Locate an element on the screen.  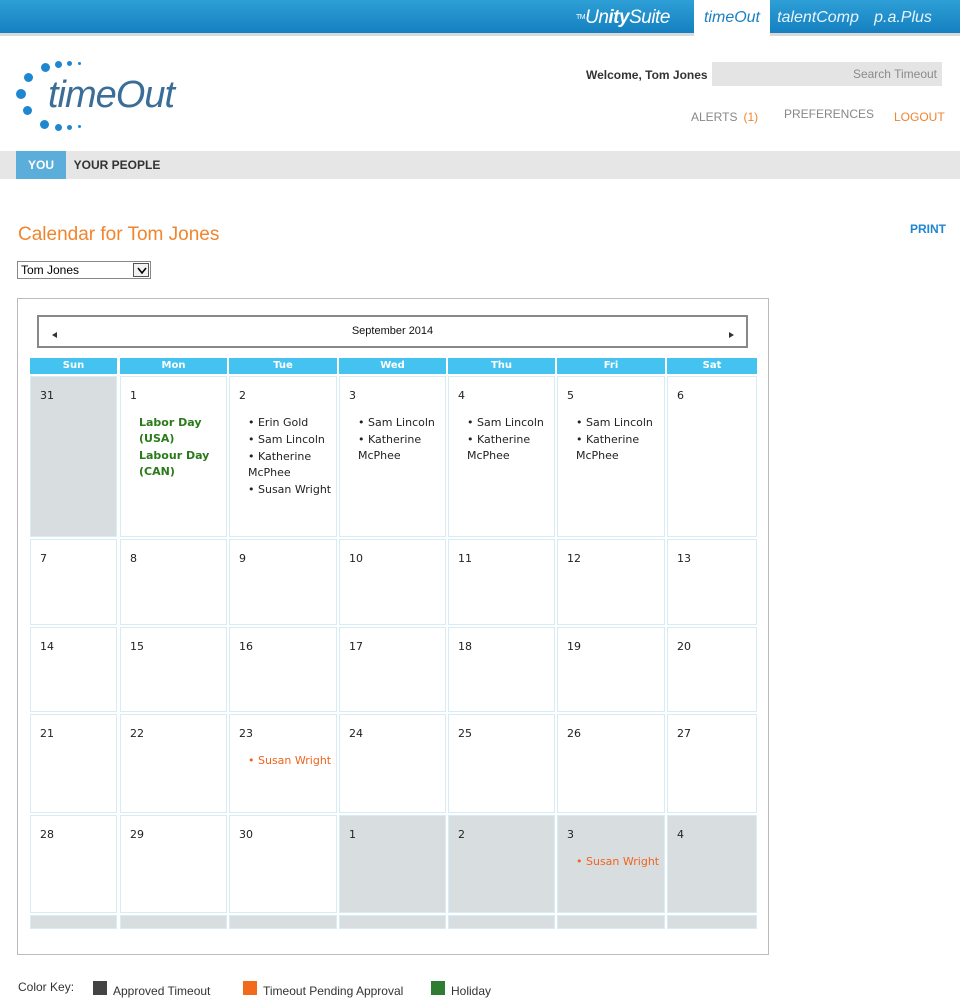
weekday-thu: Thu is located at coordinates (501, 366).